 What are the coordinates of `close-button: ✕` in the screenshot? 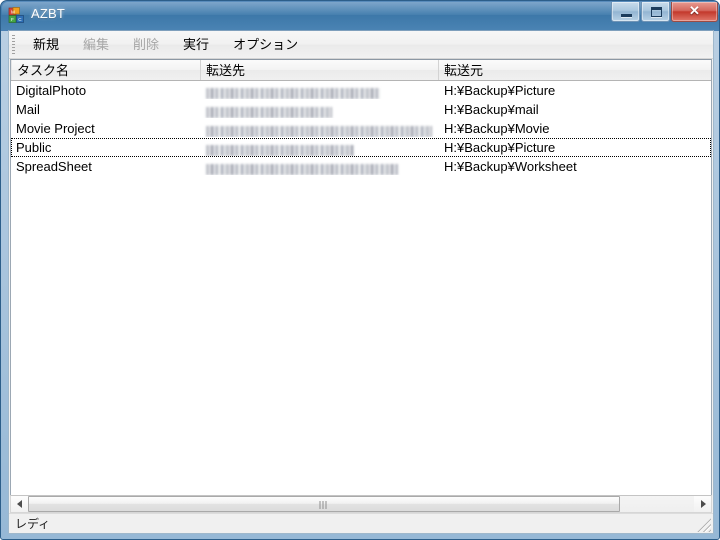 It's located at (694, 12).